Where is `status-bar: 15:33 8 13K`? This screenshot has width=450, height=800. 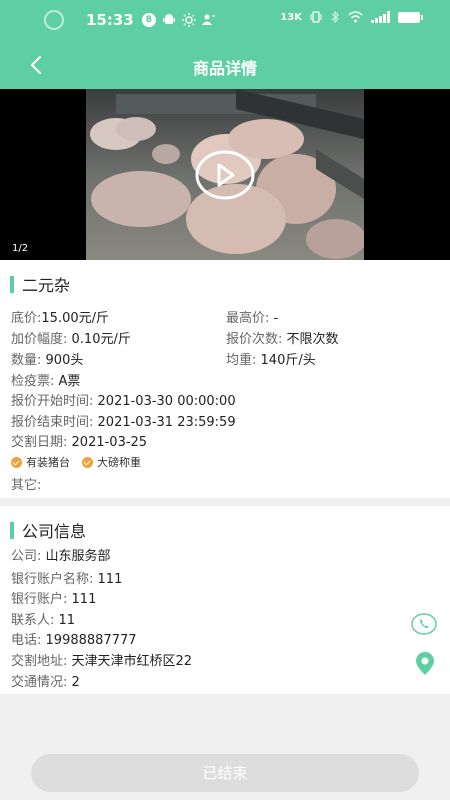 status-bar: 15:33 8 13K is located at coordinates (225, 20).